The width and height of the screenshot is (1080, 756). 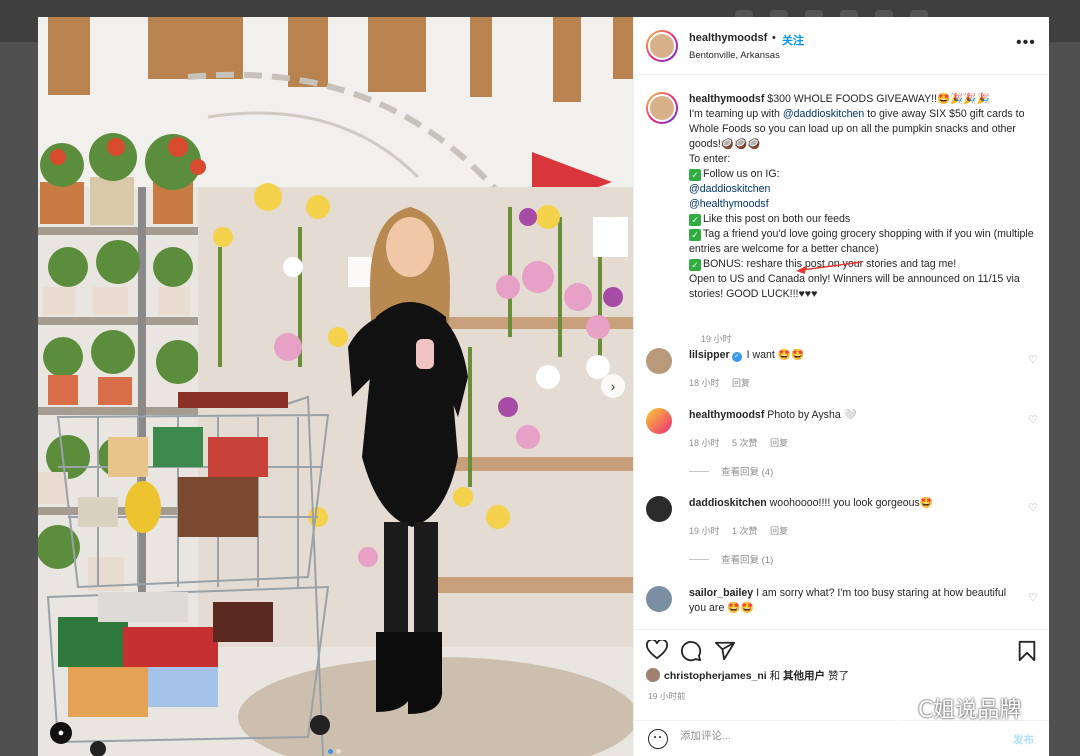 What do you see at coordinates (338, 751) in the screenshot?
I see `carousel-dot` at bounding box center [338, 751].